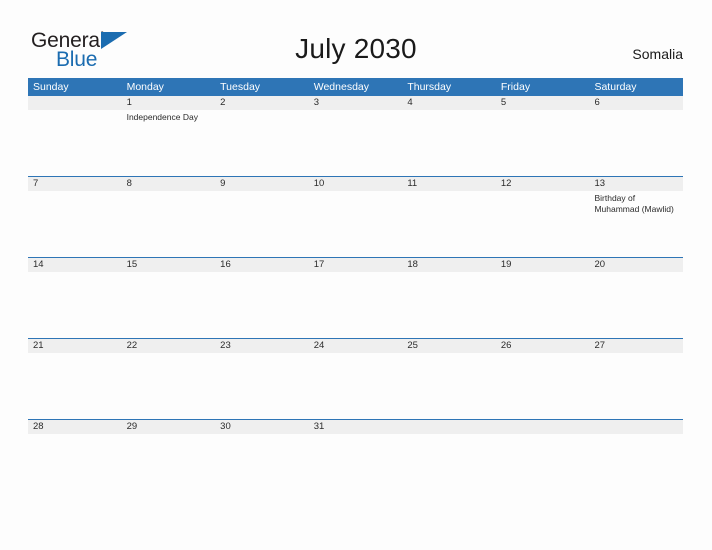 This screenshot has width=712, height=550. Describe the element at coordinates (634, 203) in the screenshot. I see `holiday-label: Birthday of Muhammad (Mawlid)` at that location.